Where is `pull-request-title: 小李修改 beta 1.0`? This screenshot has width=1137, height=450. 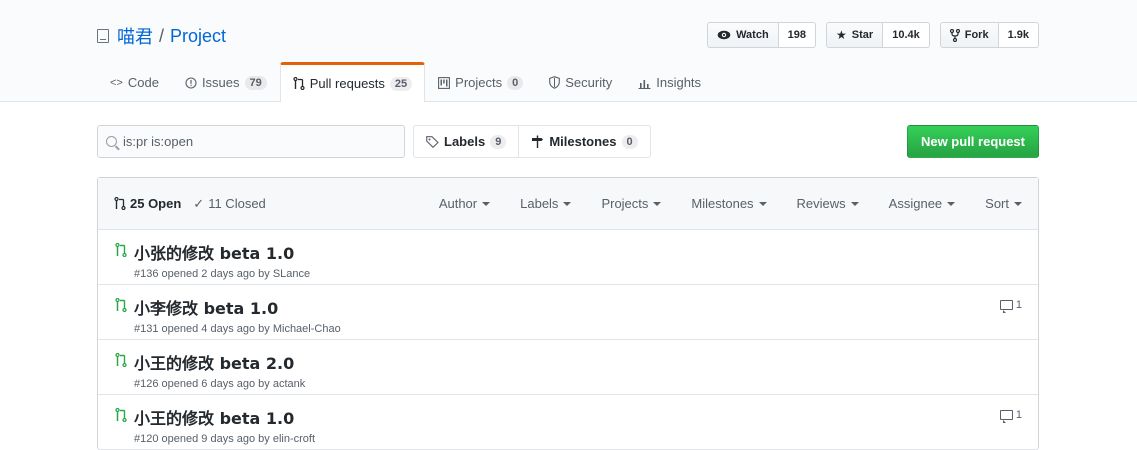
pull-request-title: 小李修改 beta 1.0 is located at coordinates (237, 307).